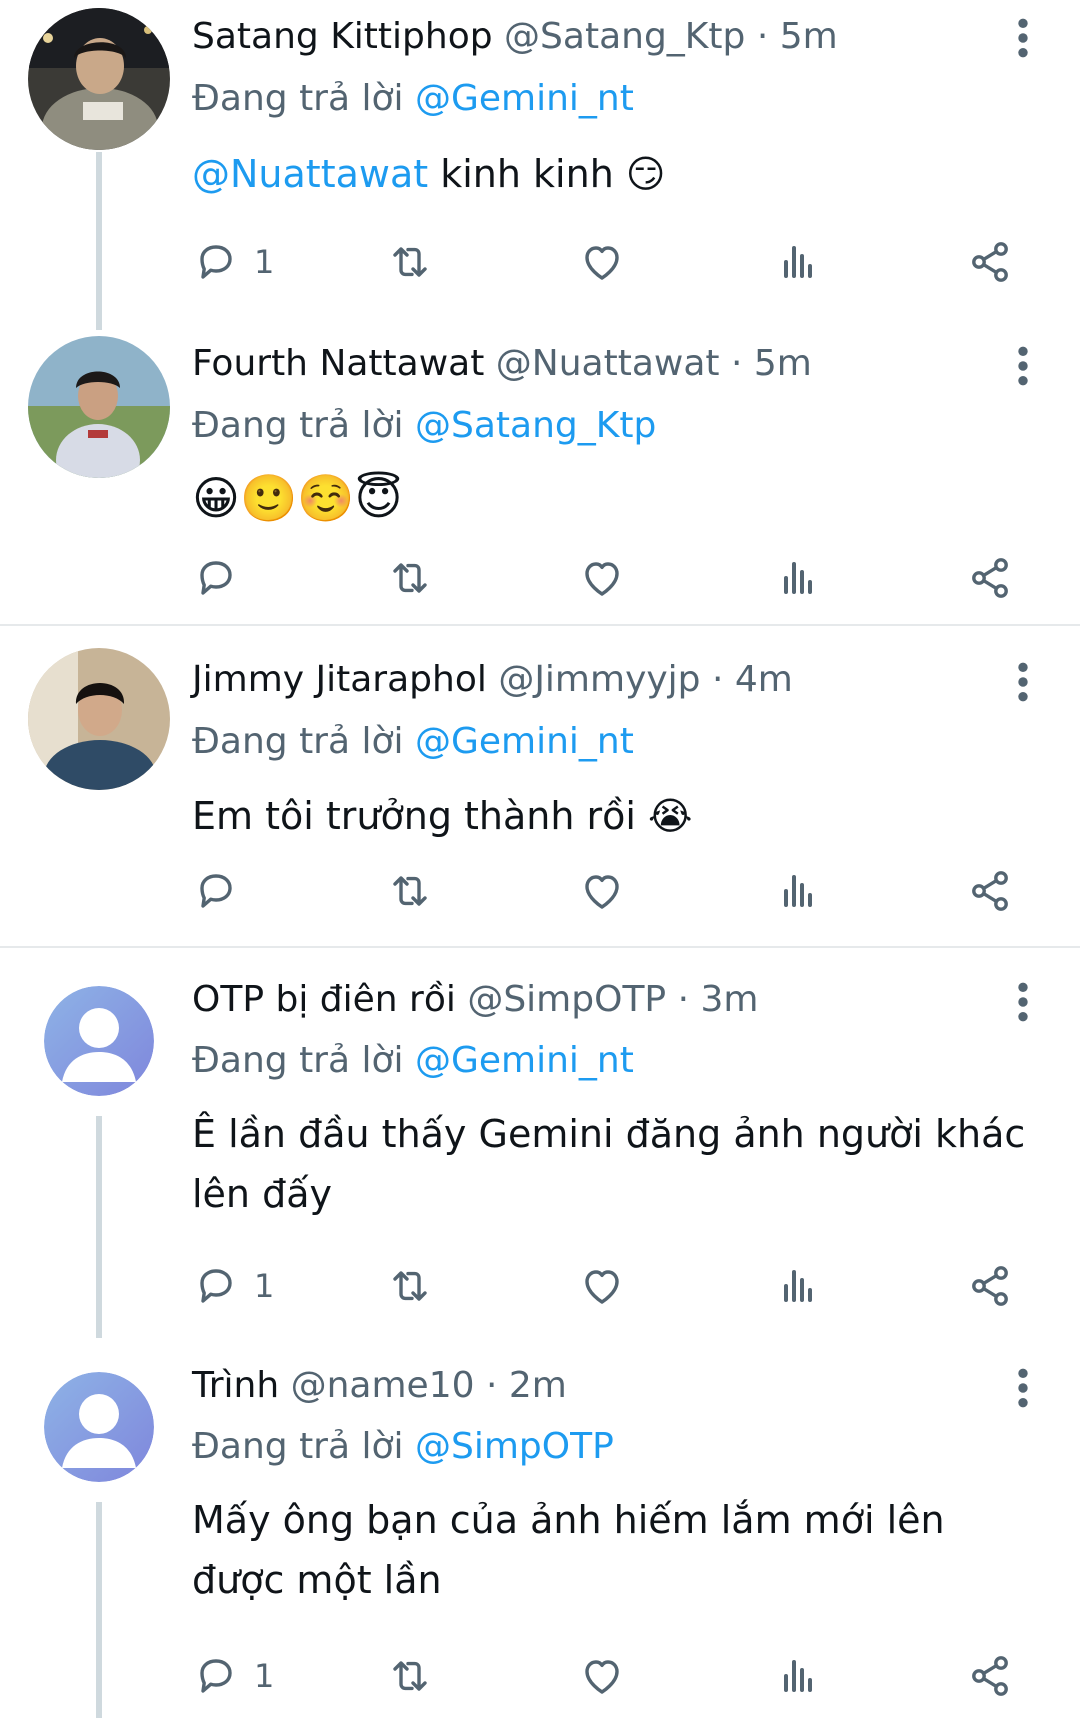  What do you see at coordinates (566, 999) in the screenshot?
I see `user-handle: @SimpOTP` at bounding box center [566, 999].